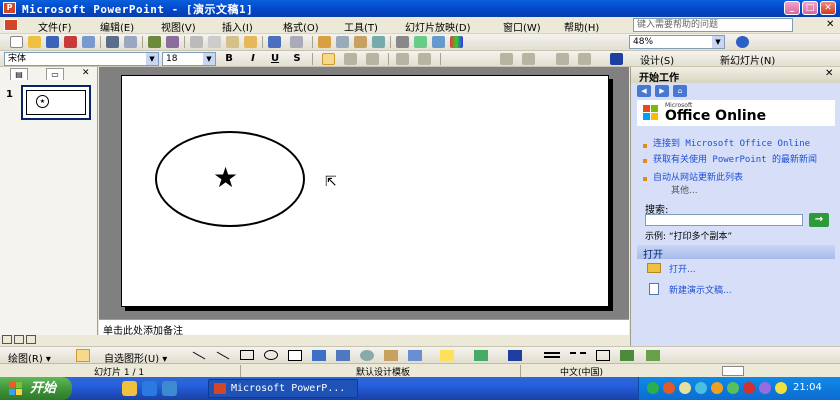 The width and height of the screenshot is (840, 400). I want to click on help-icon, so click(742, 42).